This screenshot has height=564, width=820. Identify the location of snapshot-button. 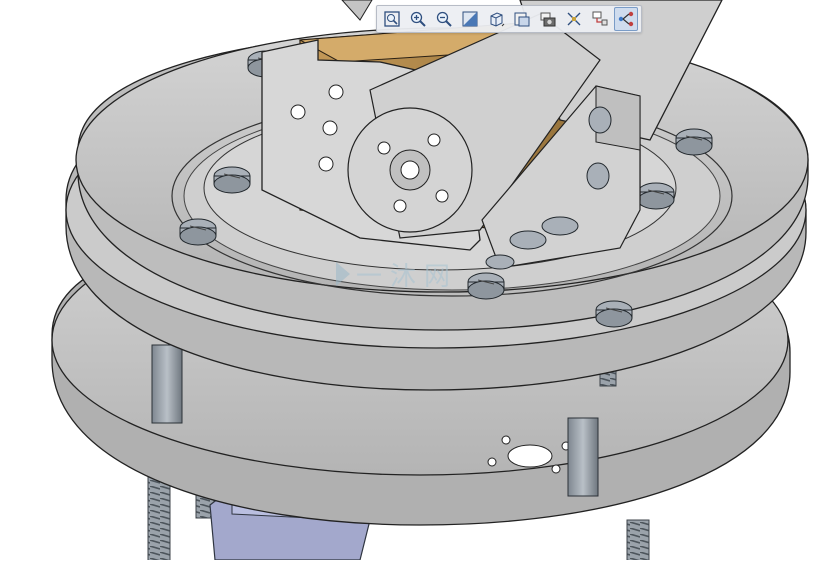
(548, 19).